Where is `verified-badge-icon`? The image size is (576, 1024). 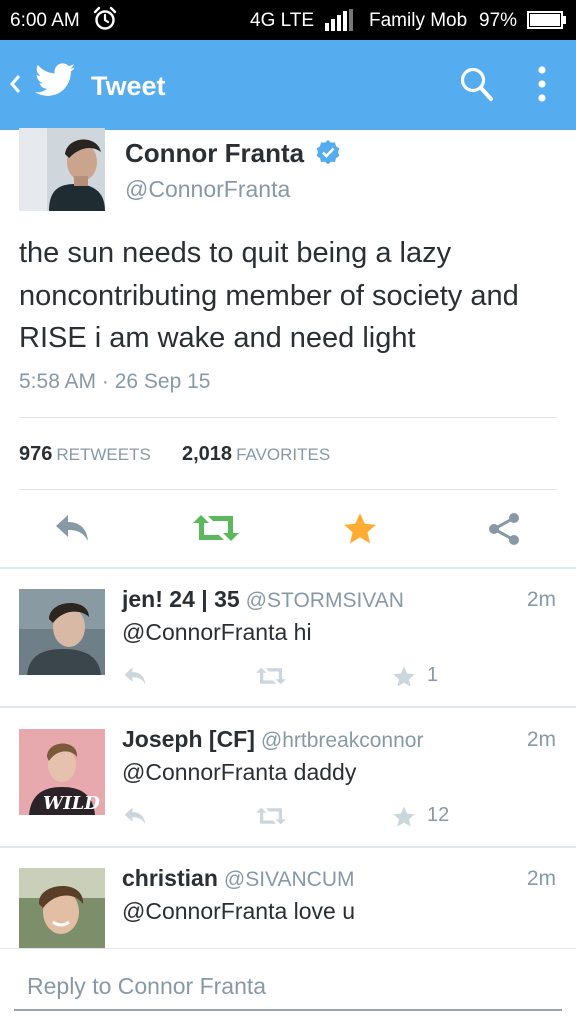
verified-badge-icon is located at coordinates (328, 154).